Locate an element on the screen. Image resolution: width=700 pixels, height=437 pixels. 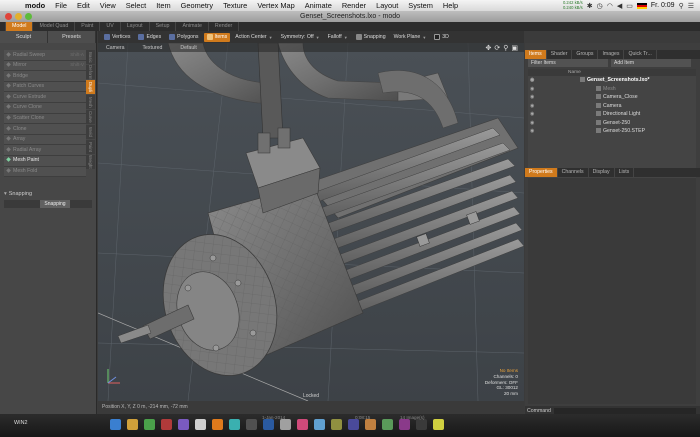
menu-vertex-map: Vertex Map is located at coordinates (275, 5).